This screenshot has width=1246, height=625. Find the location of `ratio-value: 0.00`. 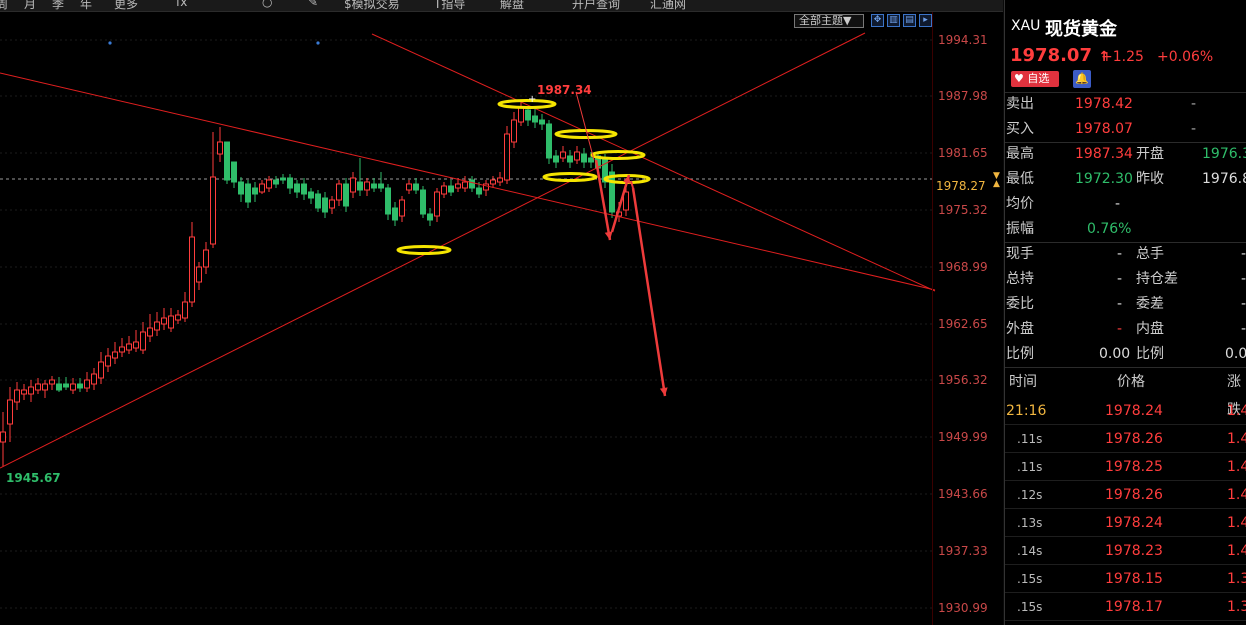

ratio-value: 0.00 is located at coordinates (1115, 354).